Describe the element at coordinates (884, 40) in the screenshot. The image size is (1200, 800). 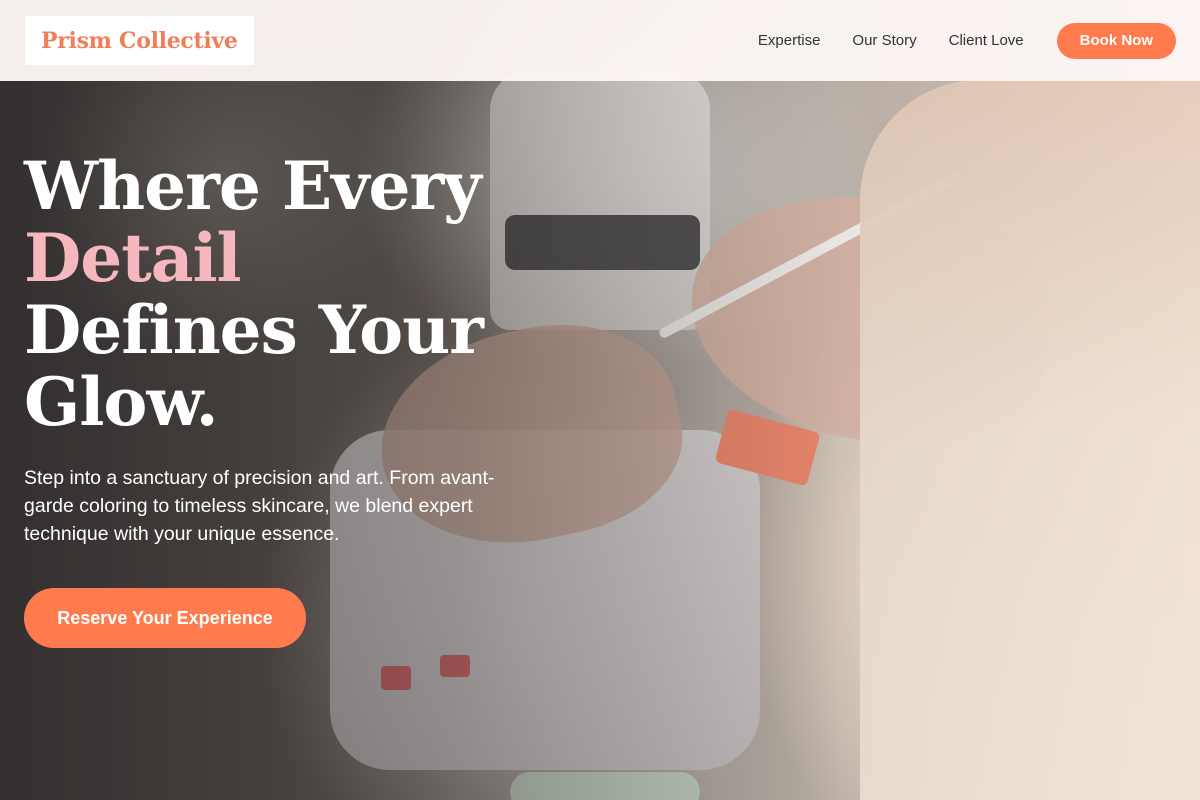
I see `nav-link-our-story: Our Story` at that location.